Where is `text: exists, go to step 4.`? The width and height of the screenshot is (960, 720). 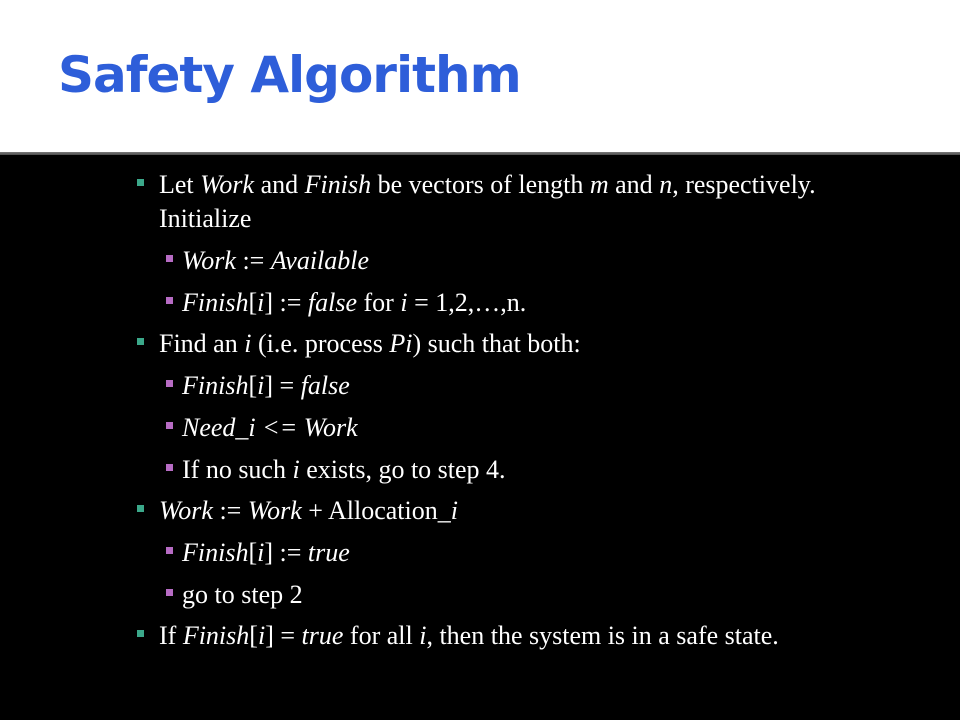
text: exists, go to step 4. is located at coordinates (402, 469).